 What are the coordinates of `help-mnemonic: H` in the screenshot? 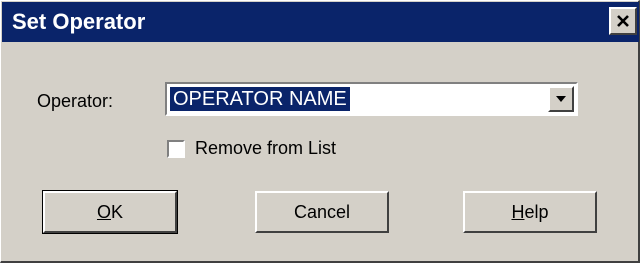 It's located at (518, 212).